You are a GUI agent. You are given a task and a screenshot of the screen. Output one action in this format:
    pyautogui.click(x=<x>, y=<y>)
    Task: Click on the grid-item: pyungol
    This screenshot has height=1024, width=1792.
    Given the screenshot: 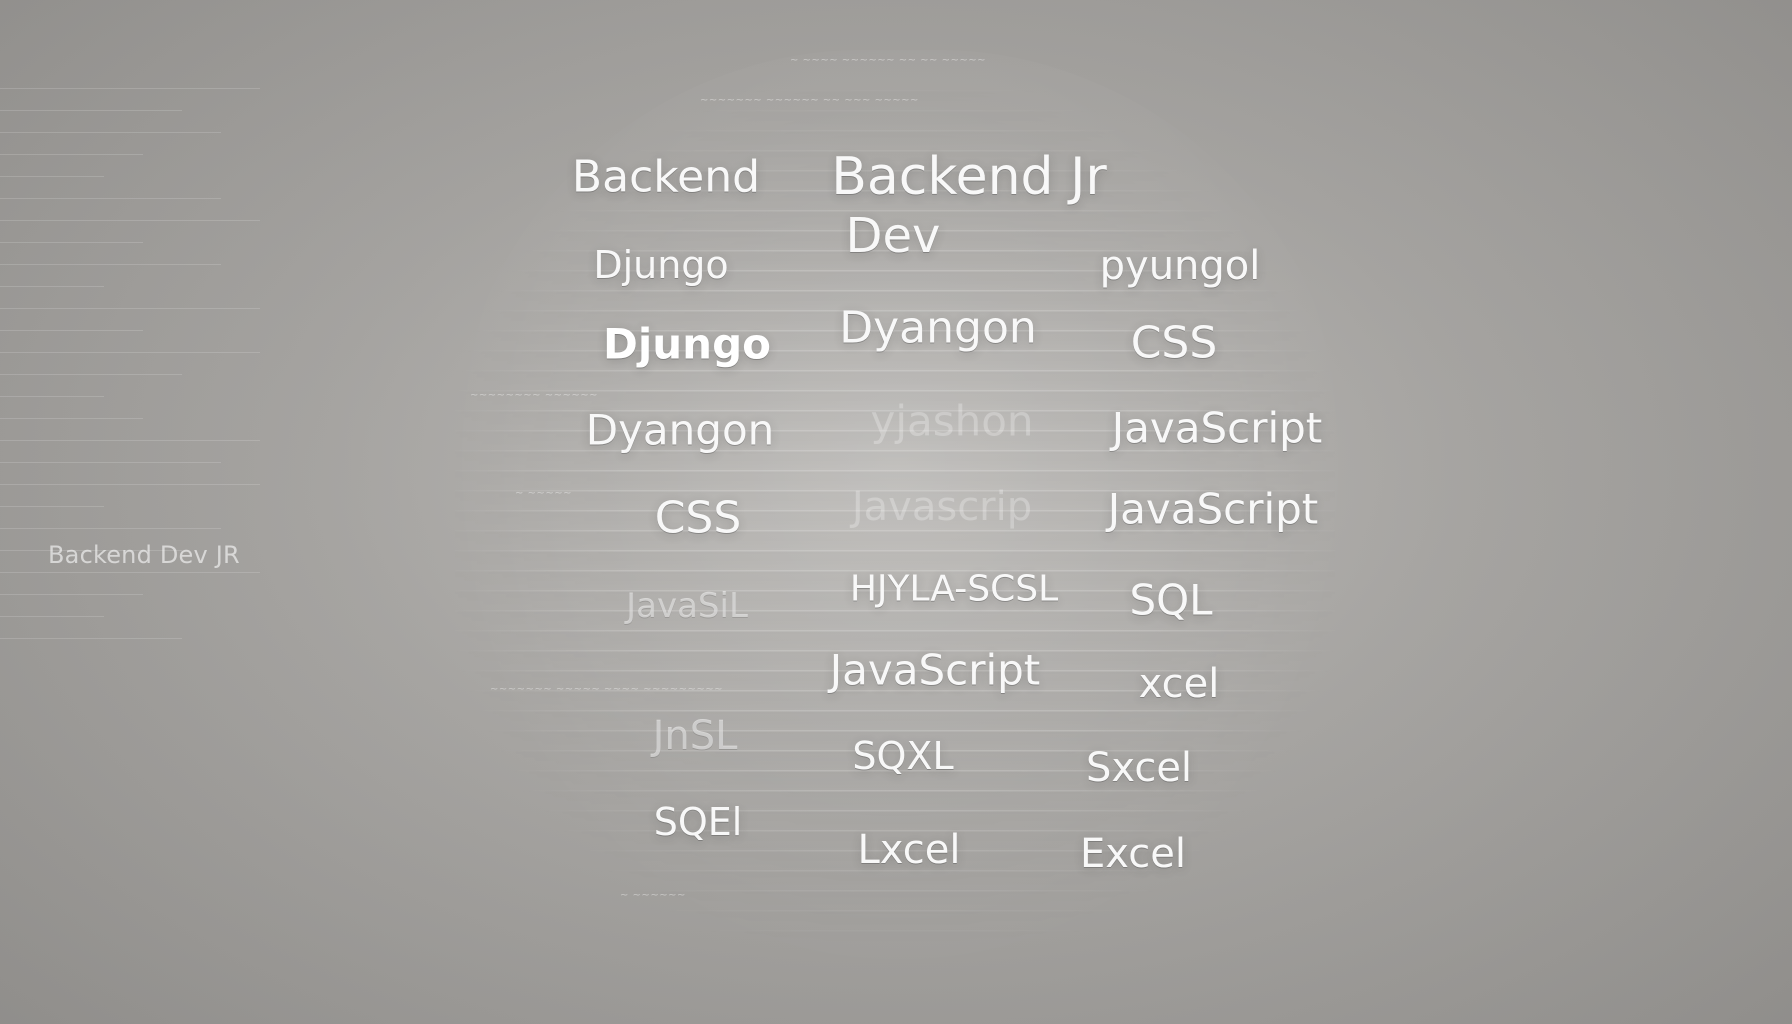 What is the action you would take?
    pyautogui.click(x=1180, y=266)
    